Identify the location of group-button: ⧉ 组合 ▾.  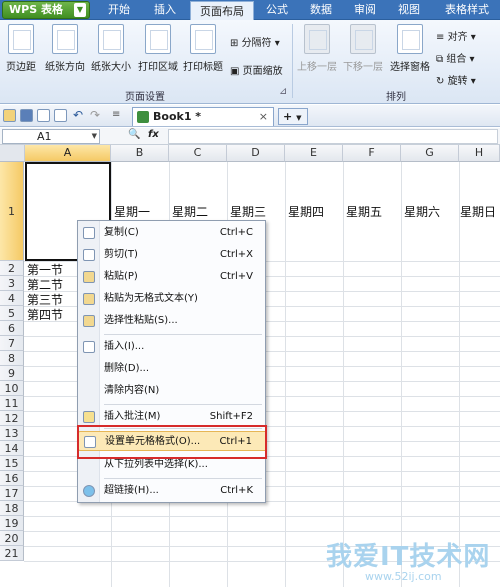
(455, 57).